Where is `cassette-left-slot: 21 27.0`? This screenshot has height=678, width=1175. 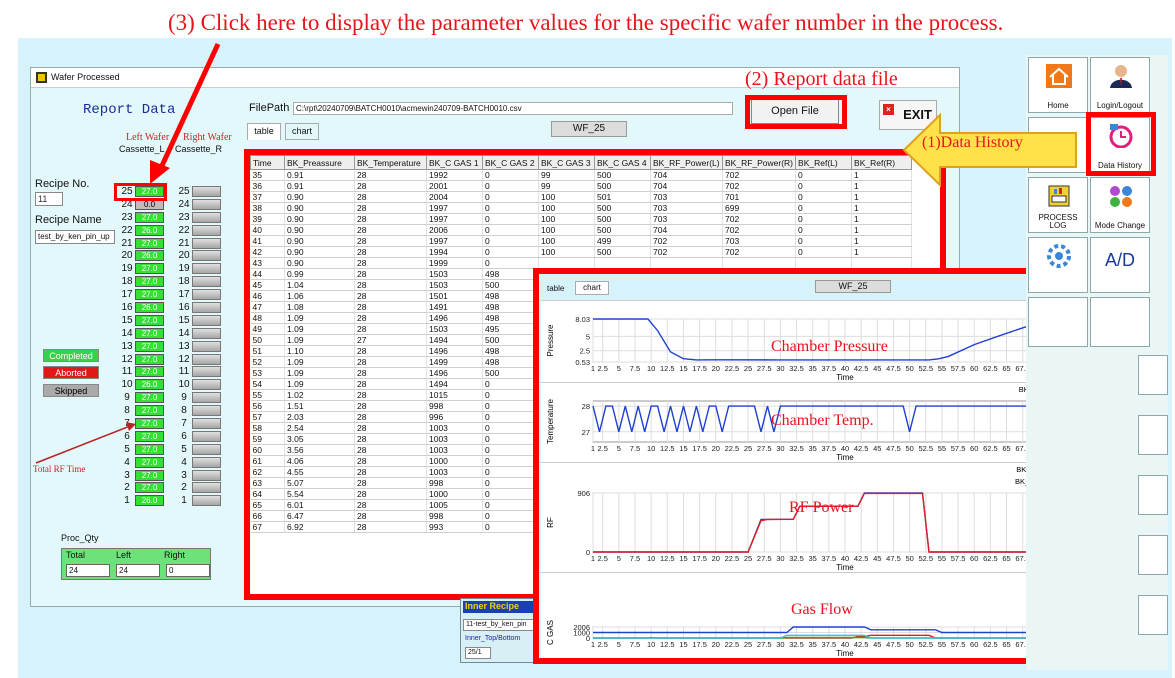
cassette-left-slot: 21 27.0 is located at coordinates (144, 243).